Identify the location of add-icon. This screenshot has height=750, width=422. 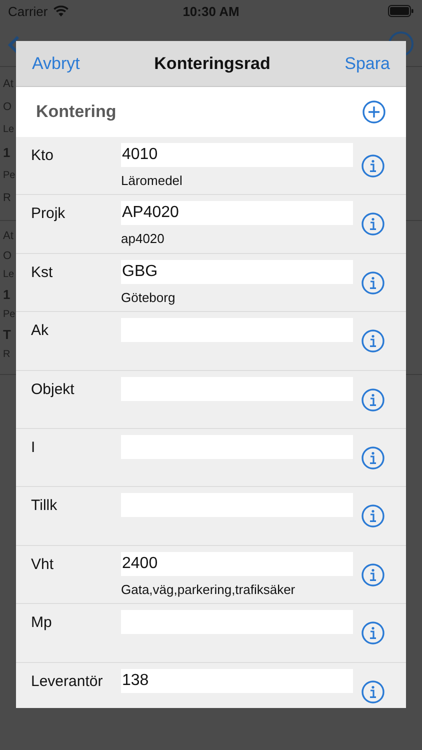
(374, 112).